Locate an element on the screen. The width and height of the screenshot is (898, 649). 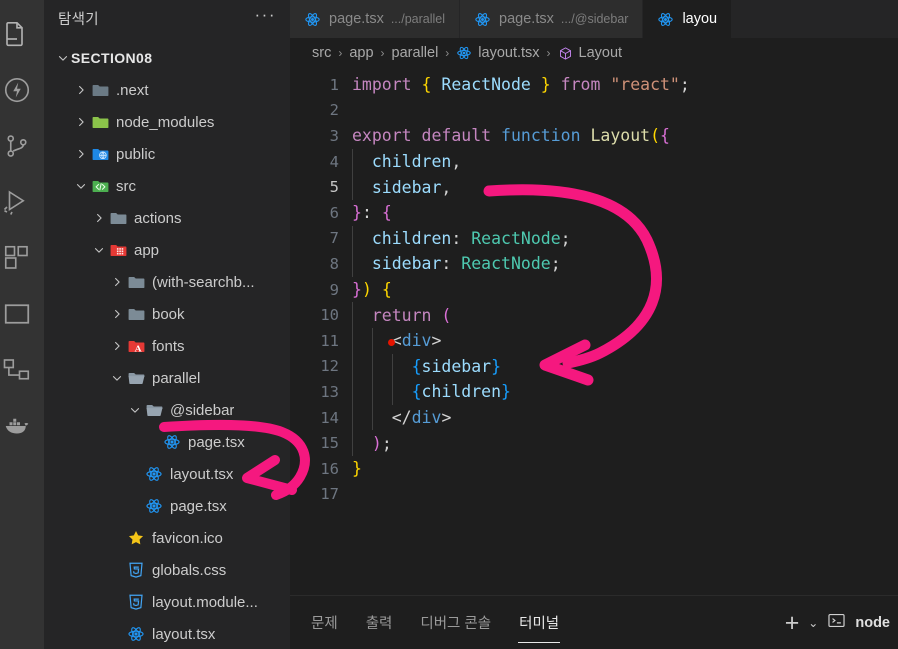
editor-tab-name: layou is located at coordinates (700, 19).